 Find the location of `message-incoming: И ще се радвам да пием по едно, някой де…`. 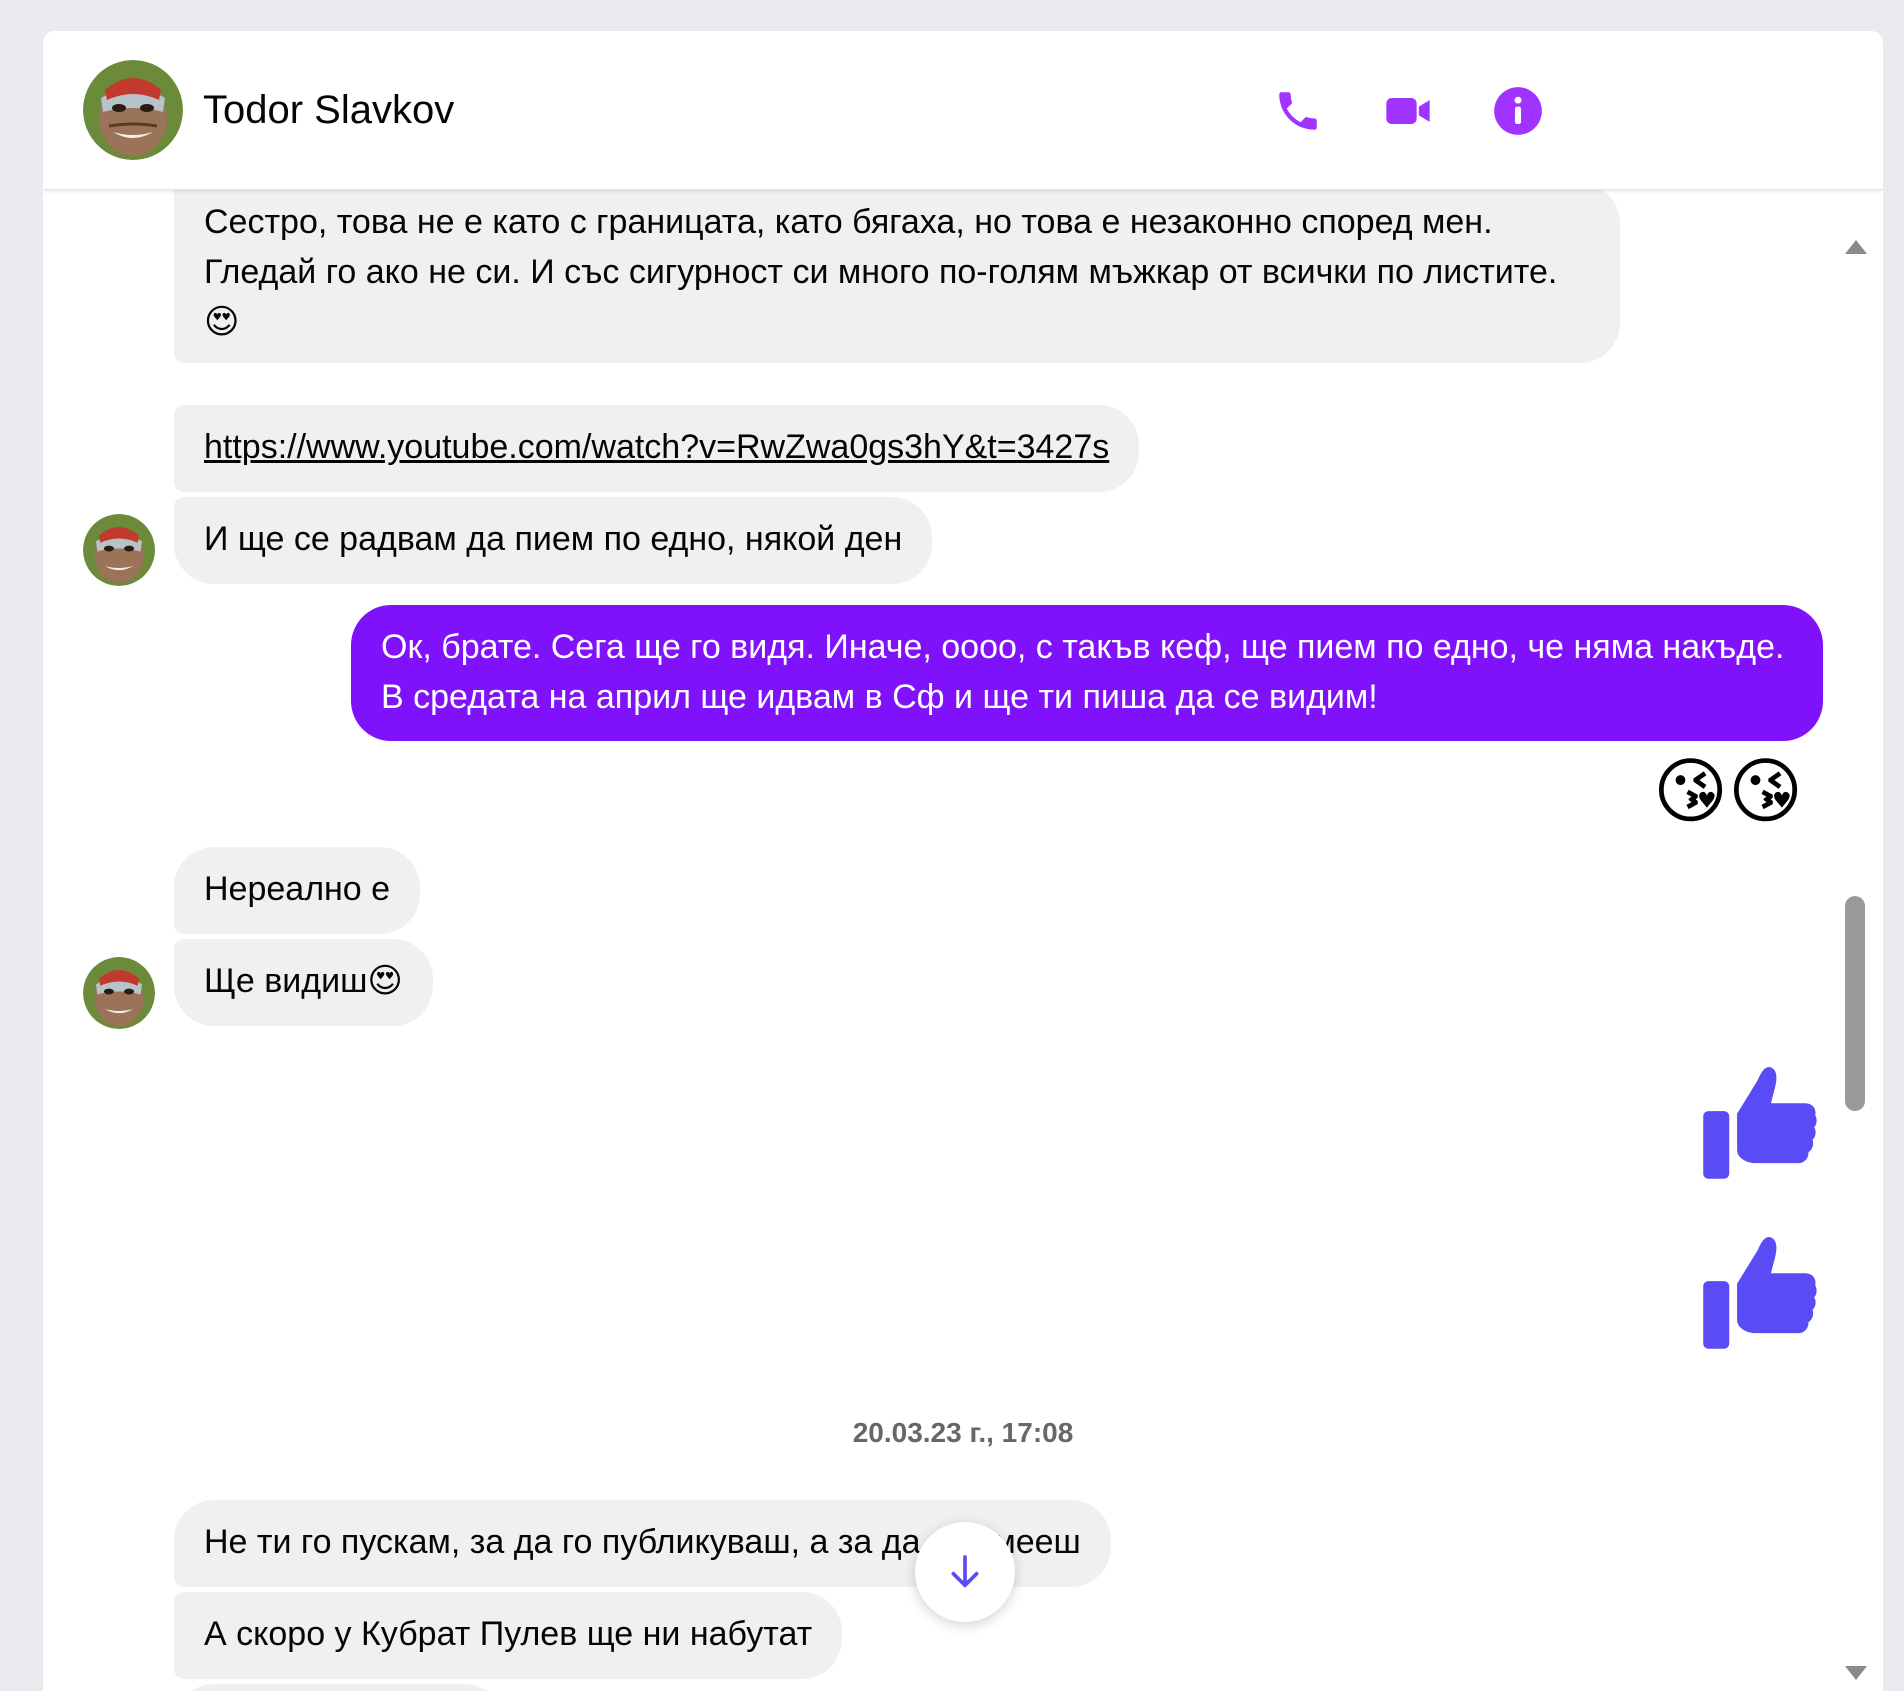

message-incoming: И ще се радвам да пием по едно, някой де… is located at coordinates (553, 540).